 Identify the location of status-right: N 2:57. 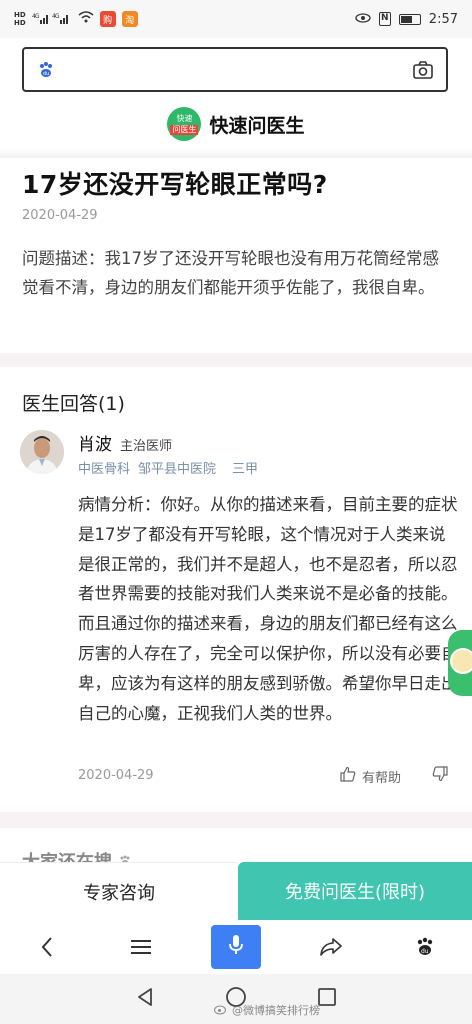
(406, 19).